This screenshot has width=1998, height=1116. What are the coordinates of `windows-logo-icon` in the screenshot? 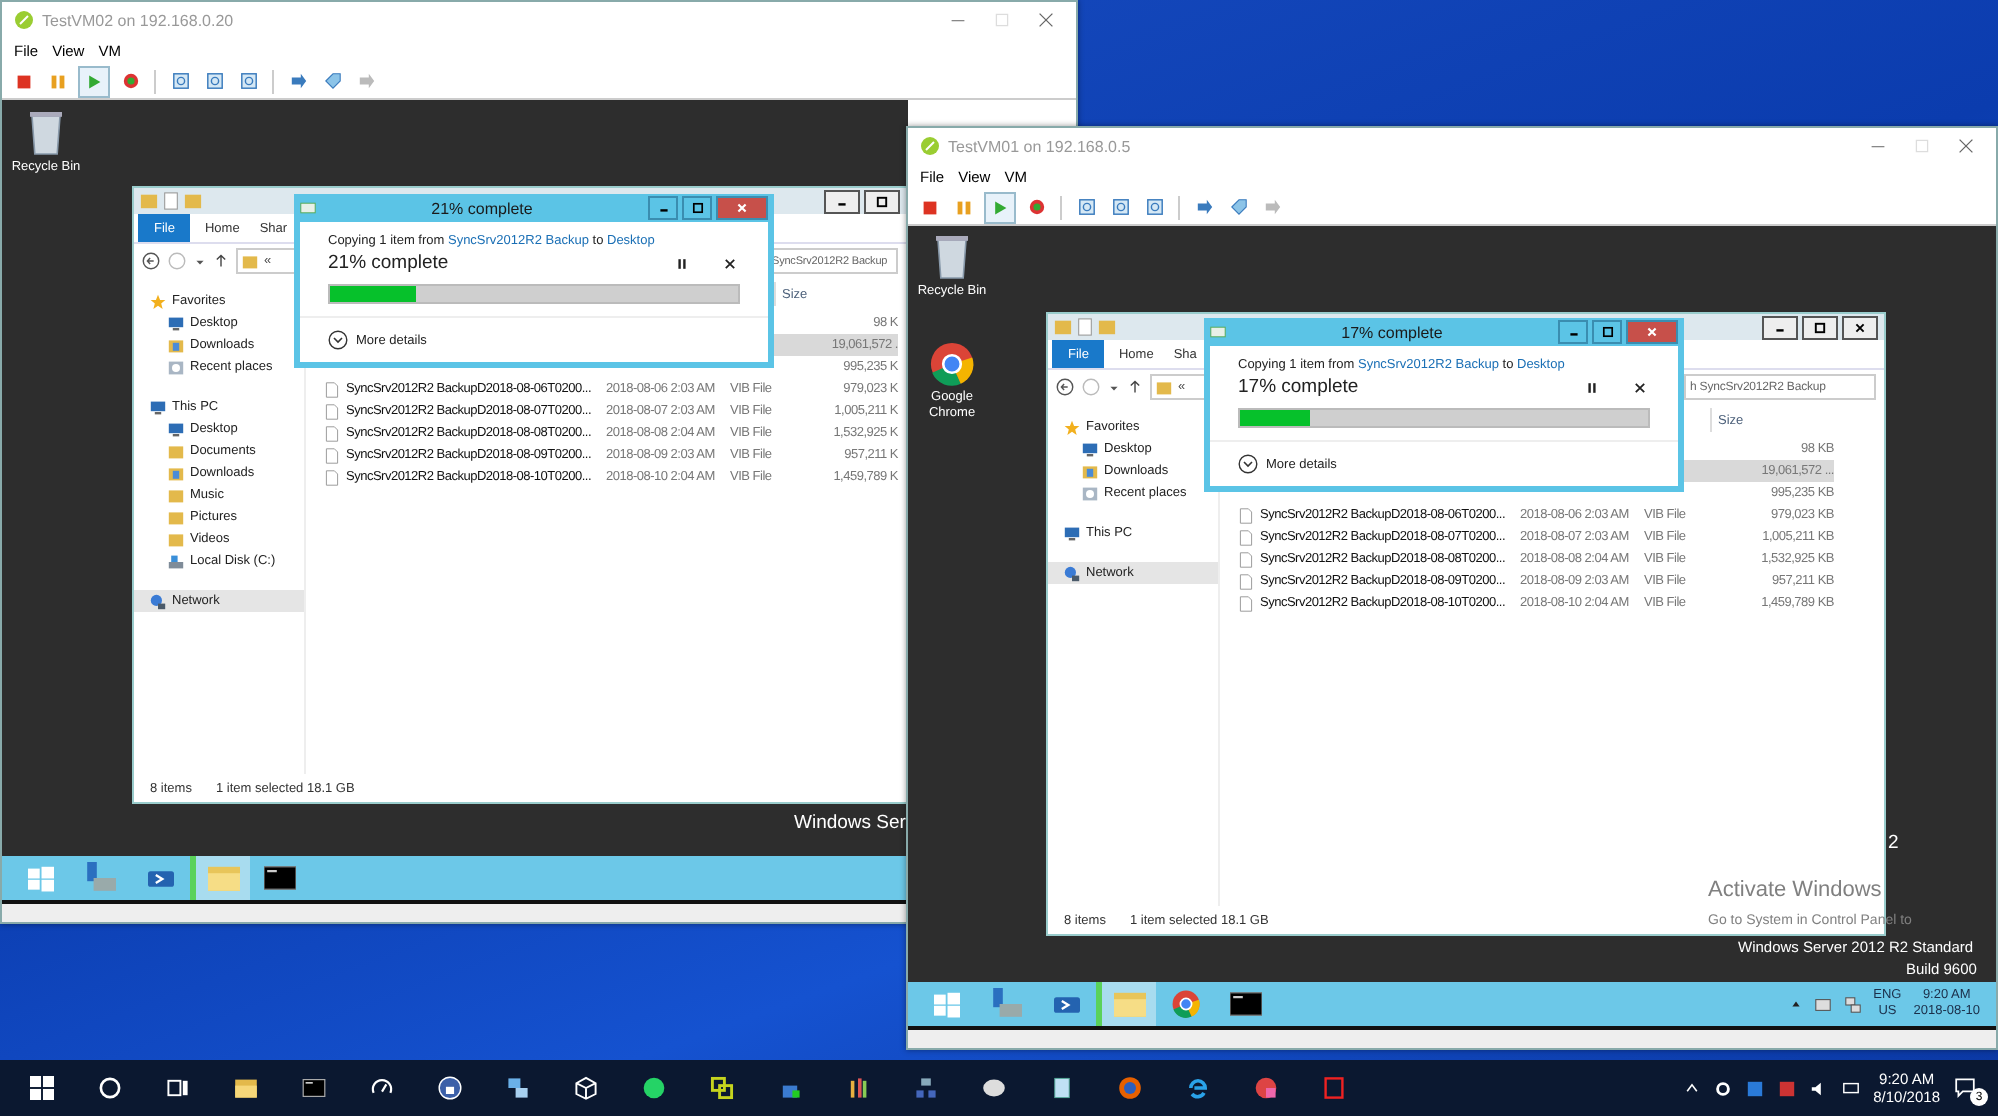 It's located at (42, 1088).